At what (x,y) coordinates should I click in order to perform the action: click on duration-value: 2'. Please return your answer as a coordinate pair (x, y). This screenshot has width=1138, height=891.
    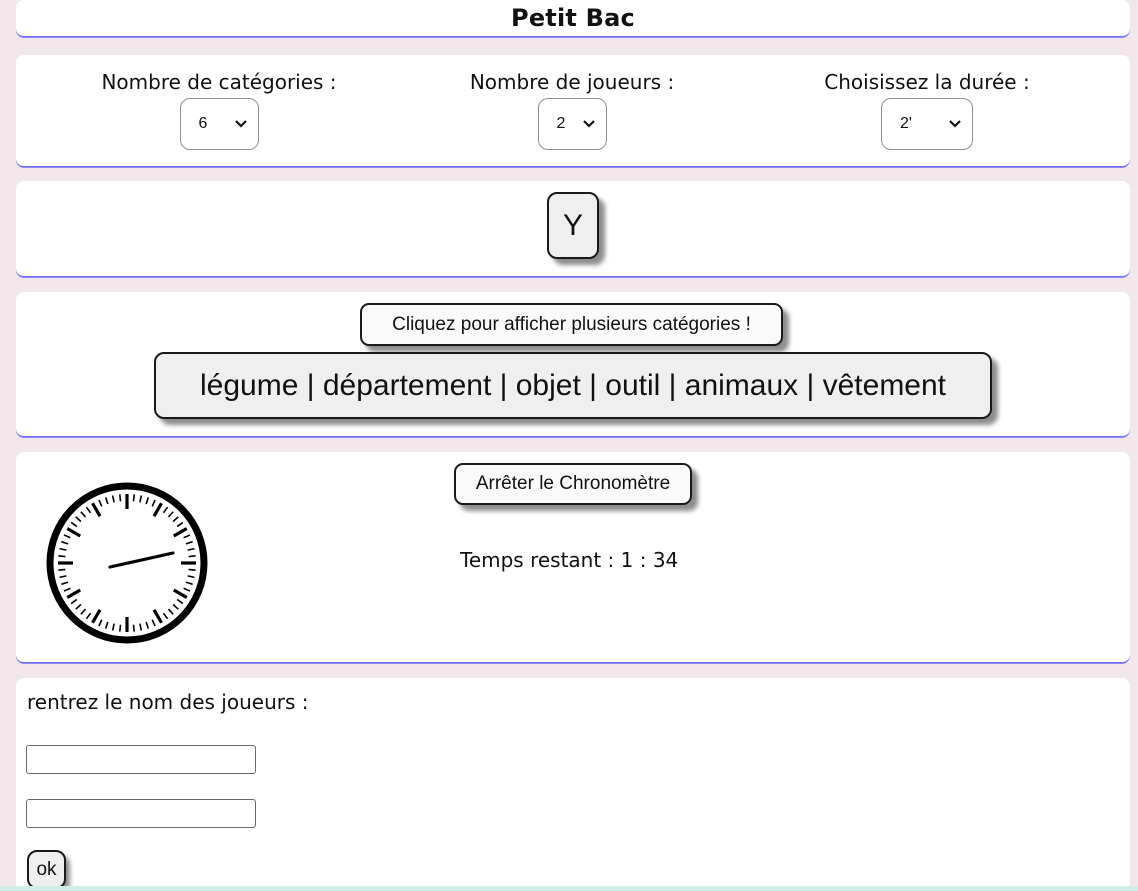
    Looking at the image, I should click on (906, 123).